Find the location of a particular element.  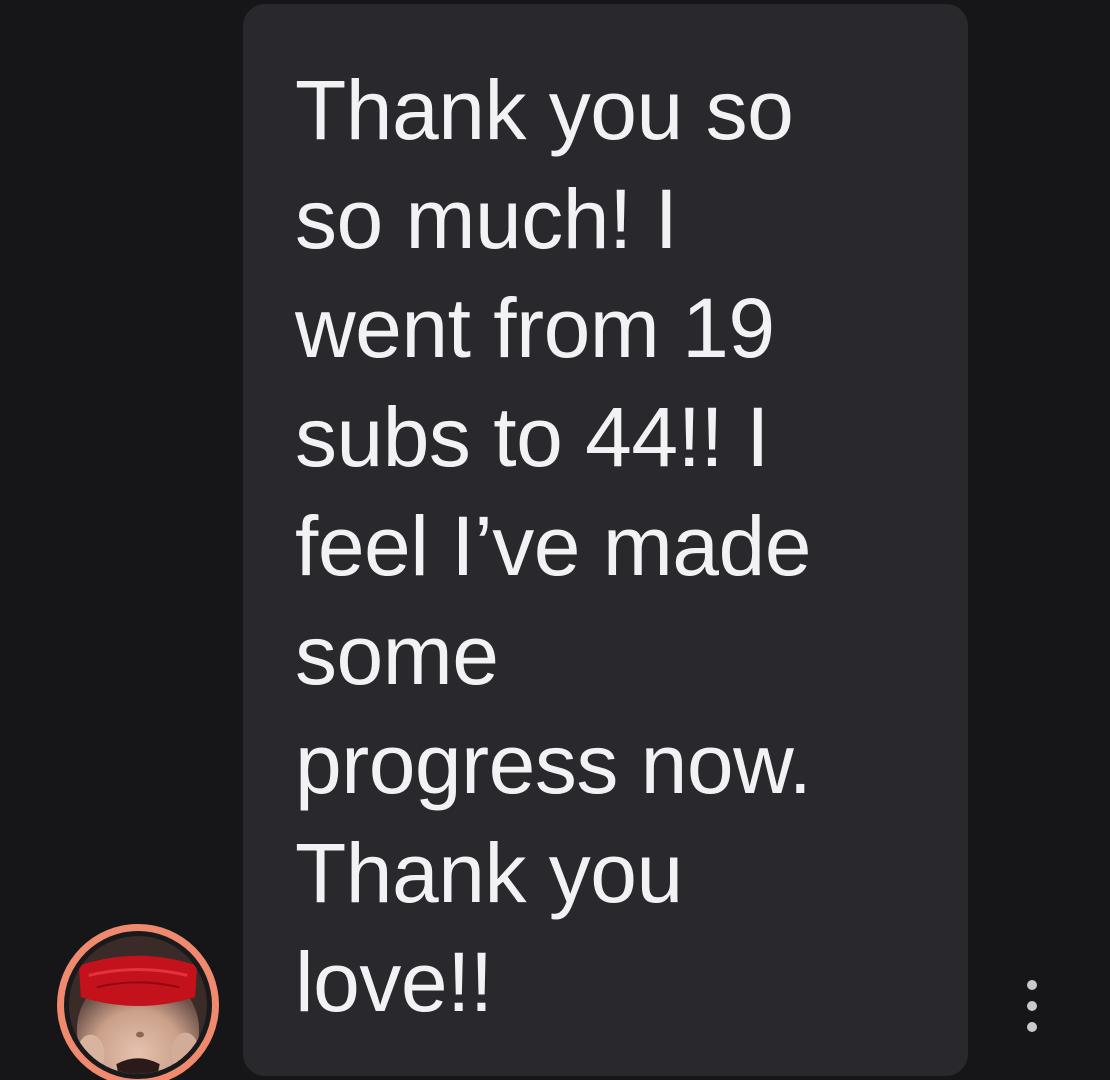

avatar-photo is located at coordinates (138, 1005).